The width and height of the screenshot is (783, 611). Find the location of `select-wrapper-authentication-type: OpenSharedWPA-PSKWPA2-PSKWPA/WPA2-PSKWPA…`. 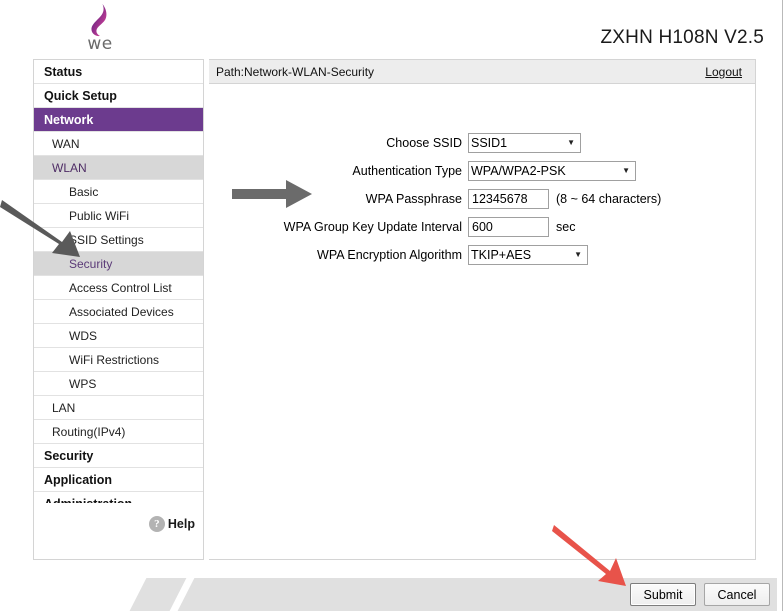

select-wrapper-authentication-type: OpenSharedWPA-PSKWPA2-PSKWPA/WPA2-PSKWPA… is located at coordinates (552, 171).